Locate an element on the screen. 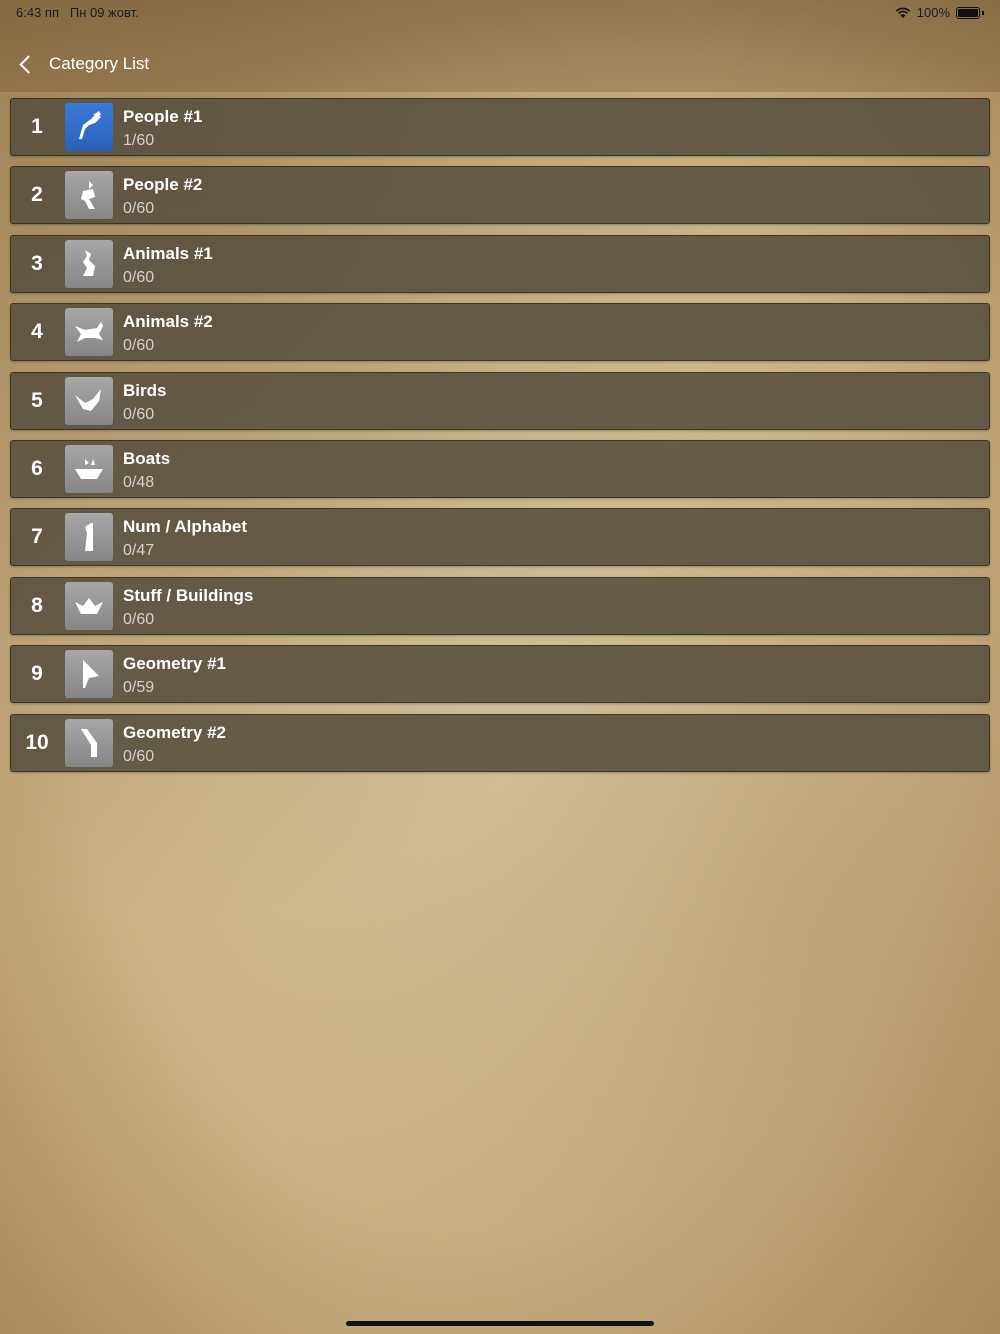  category-row-5: 5 Birds 0/60 is located at coordinates (500, 400).